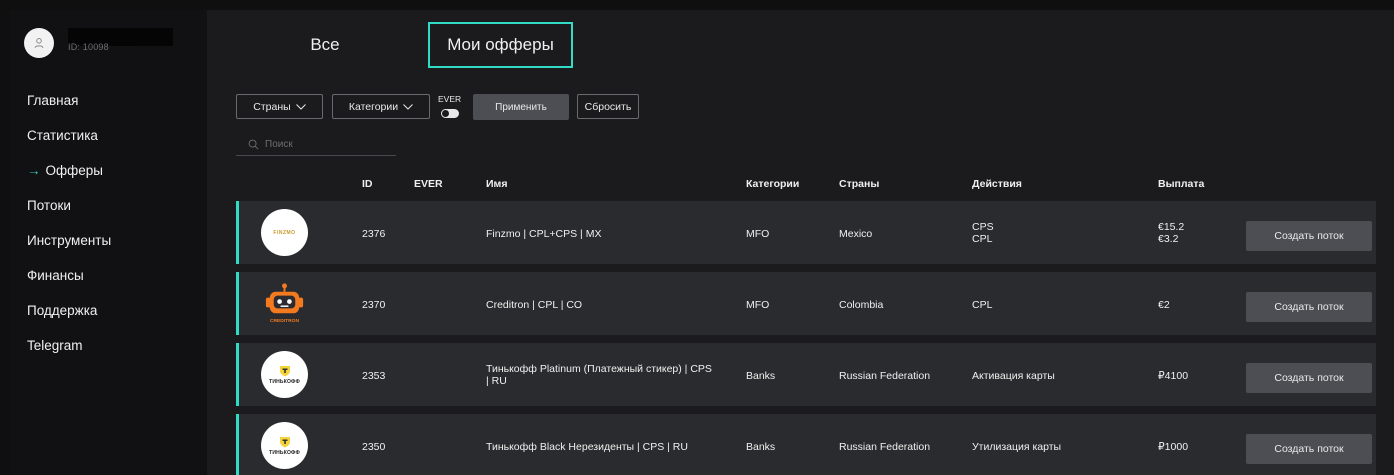 The image size is (1394, 475). Describe the element at coordinates (601, 447) in the screenshot. I see `offer-name: Тинькофф Black Нерезиденты | CPS | RU` at that location.